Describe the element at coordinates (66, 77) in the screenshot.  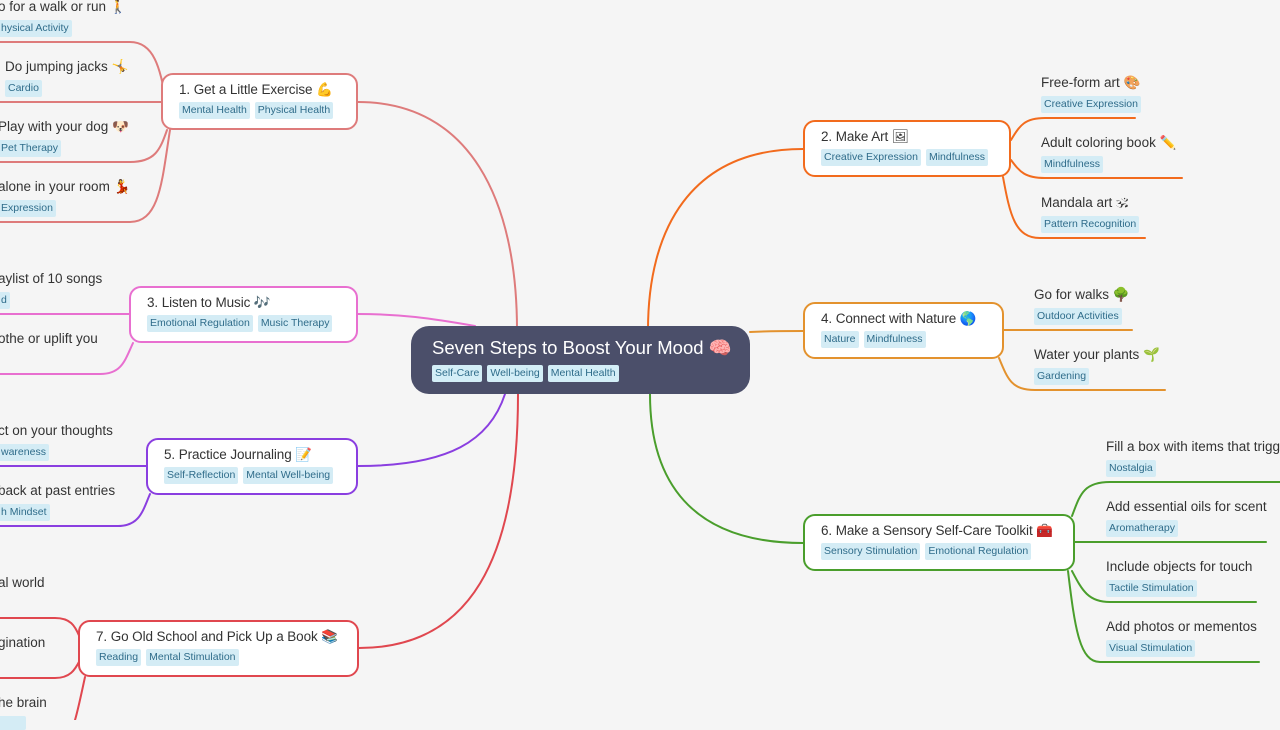
I see `leaf-jumping-jacks: Do jumping jacks 🤸 Cardio` at that location.